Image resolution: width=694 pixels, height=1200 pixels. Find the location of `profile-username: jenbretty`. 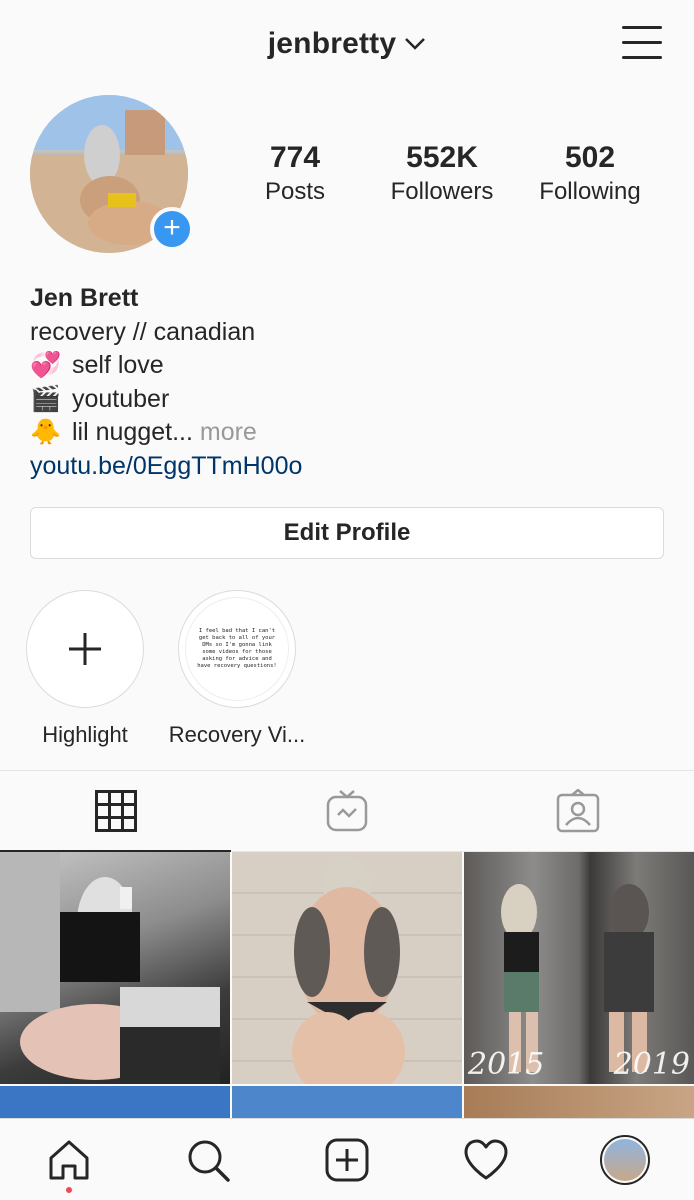

profile-username: jenbretty is located at coordinates (332, 43).